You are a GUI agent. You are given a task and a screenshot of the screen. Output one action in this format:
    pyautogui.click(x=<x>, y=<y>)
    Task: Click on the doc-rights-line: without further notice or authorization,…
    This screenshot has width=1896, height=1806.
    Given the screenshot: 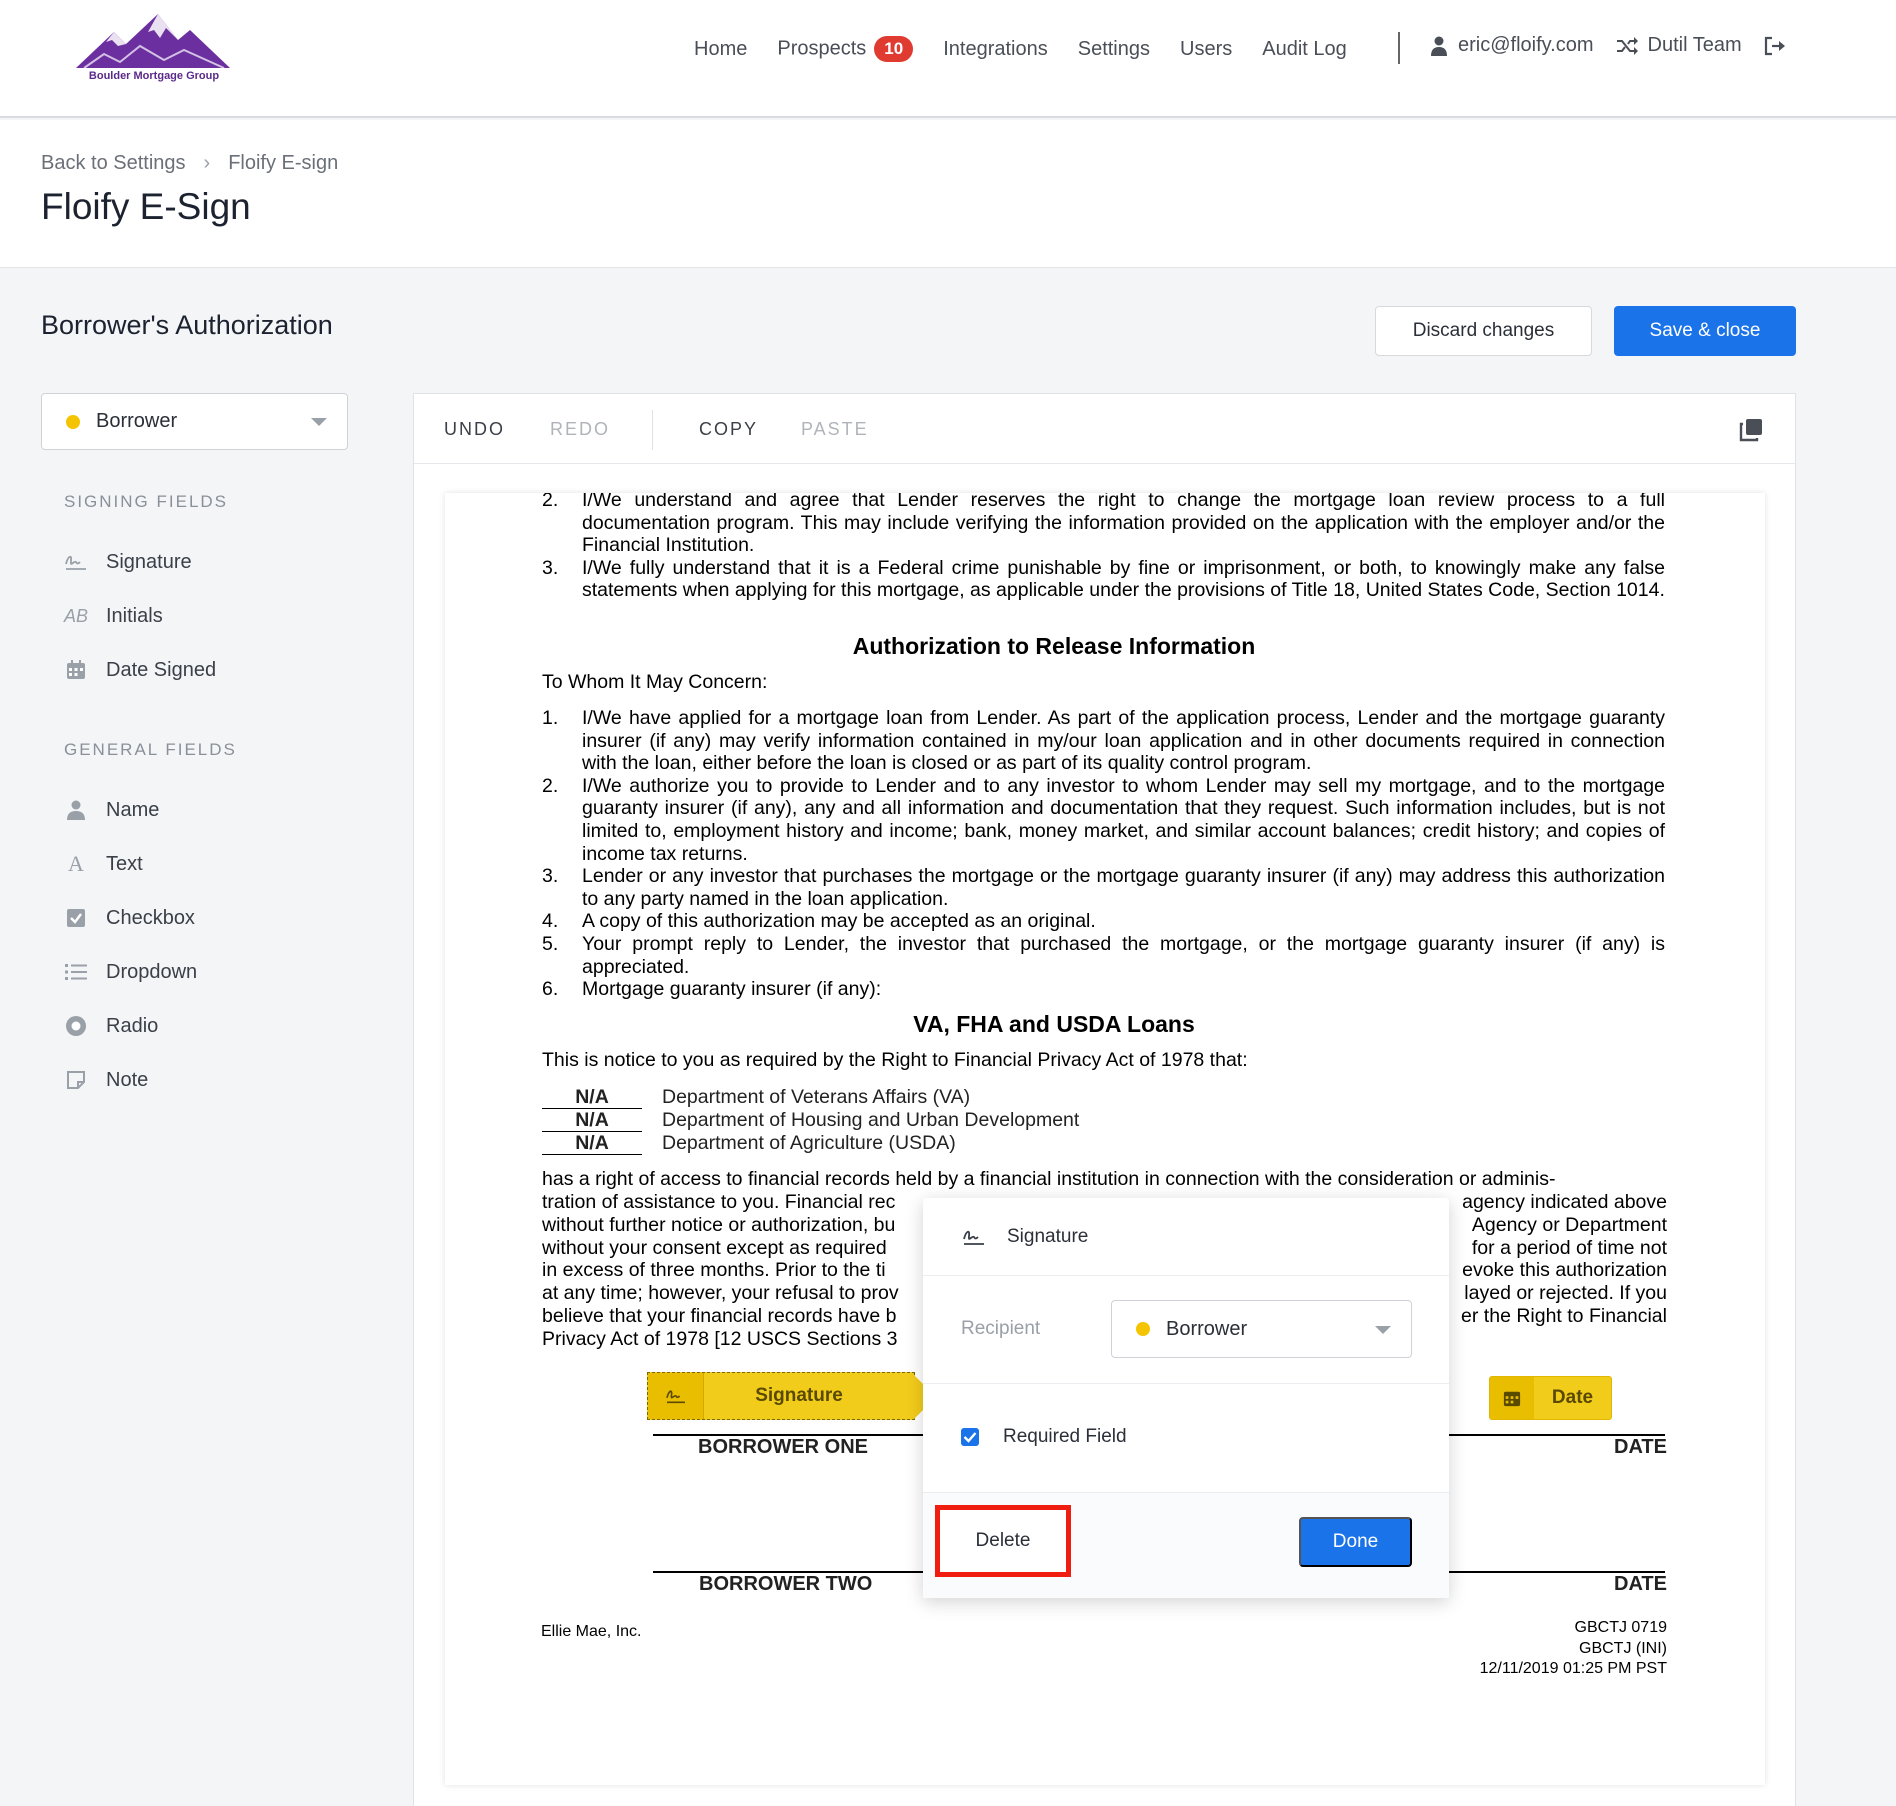 What is the action you would take?
    pyautogui.click(x=719, y=1225)
    